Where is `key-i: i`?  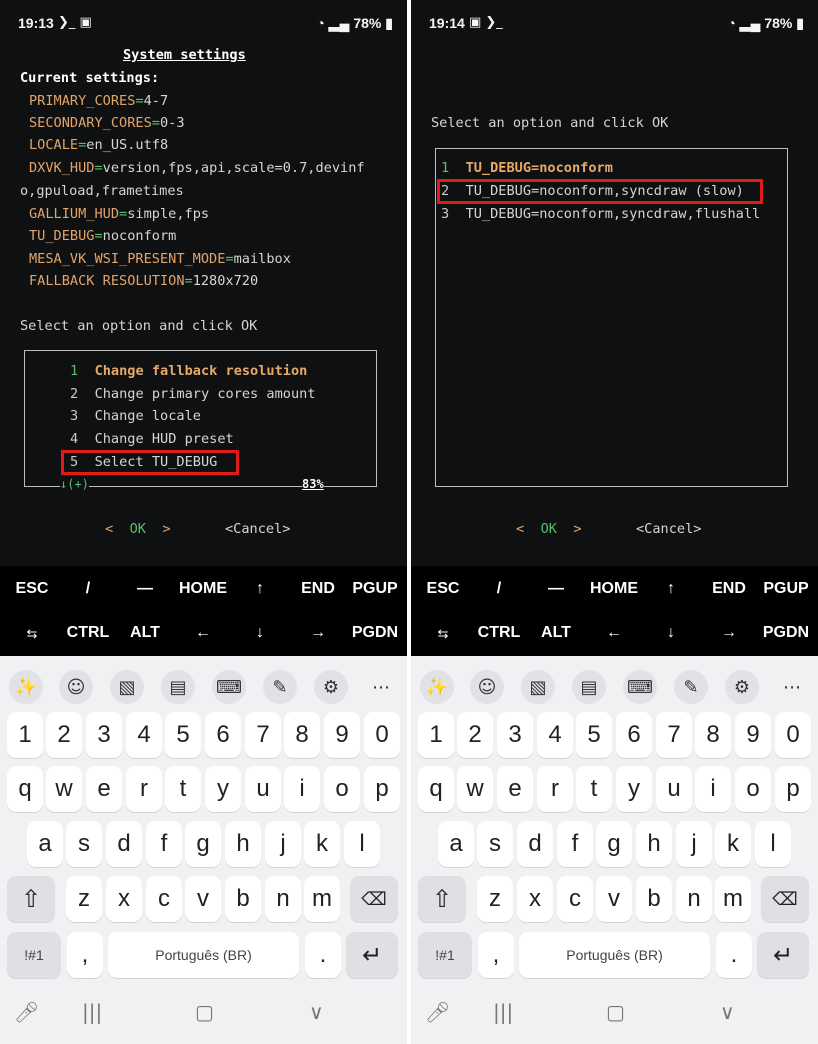
key-i: i is located at coordinates (713, 789).